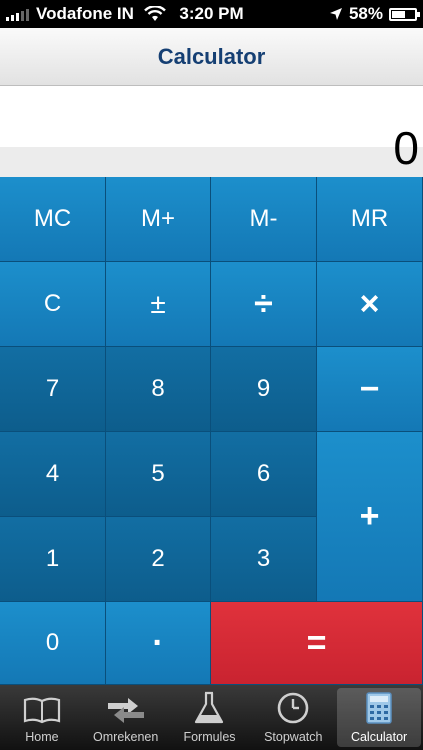  Describe the element at coordinates (264, 389) in the screenshot. I see `digit-9-button: 9` at that location.